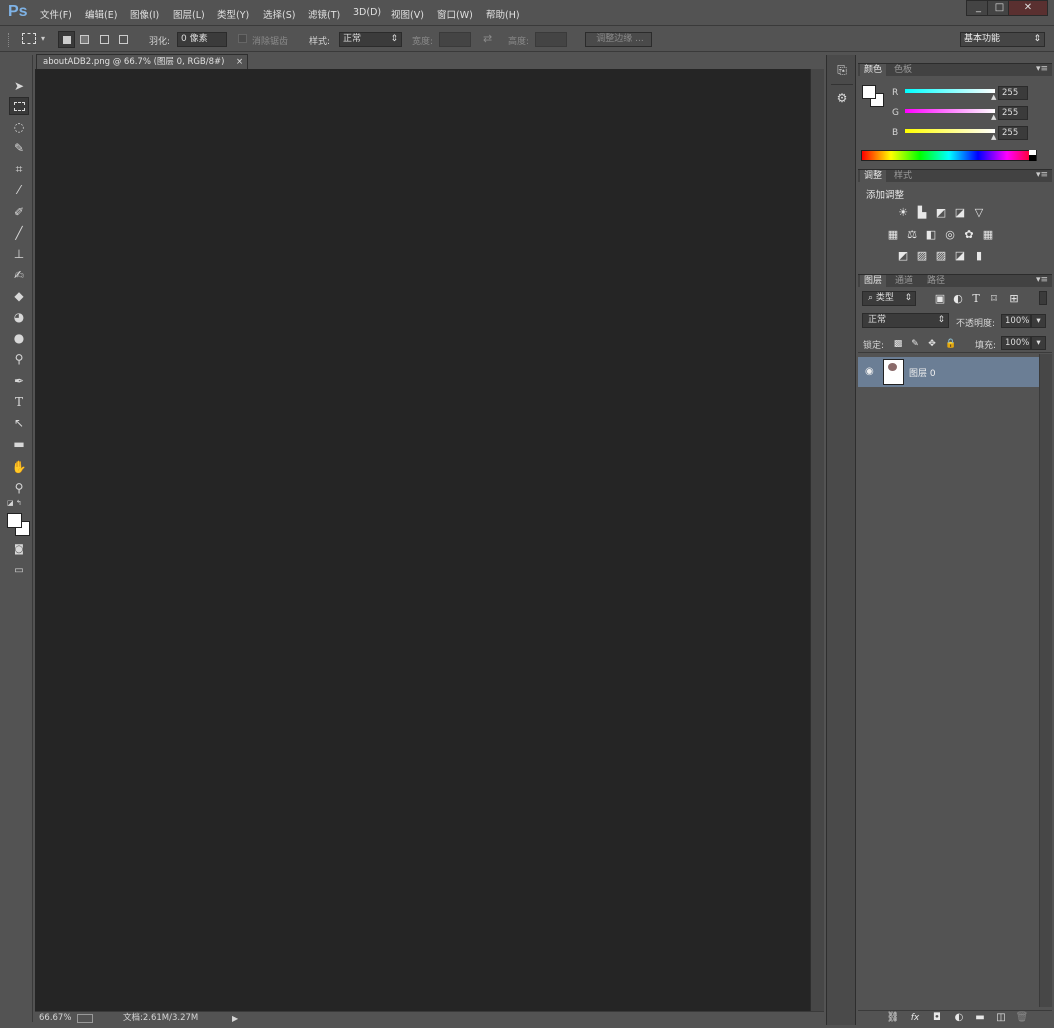  What do you see at coordinates (14, 520) in the screenshot?
I see `foreground-color-swatch` at bounding box center [14, 520].